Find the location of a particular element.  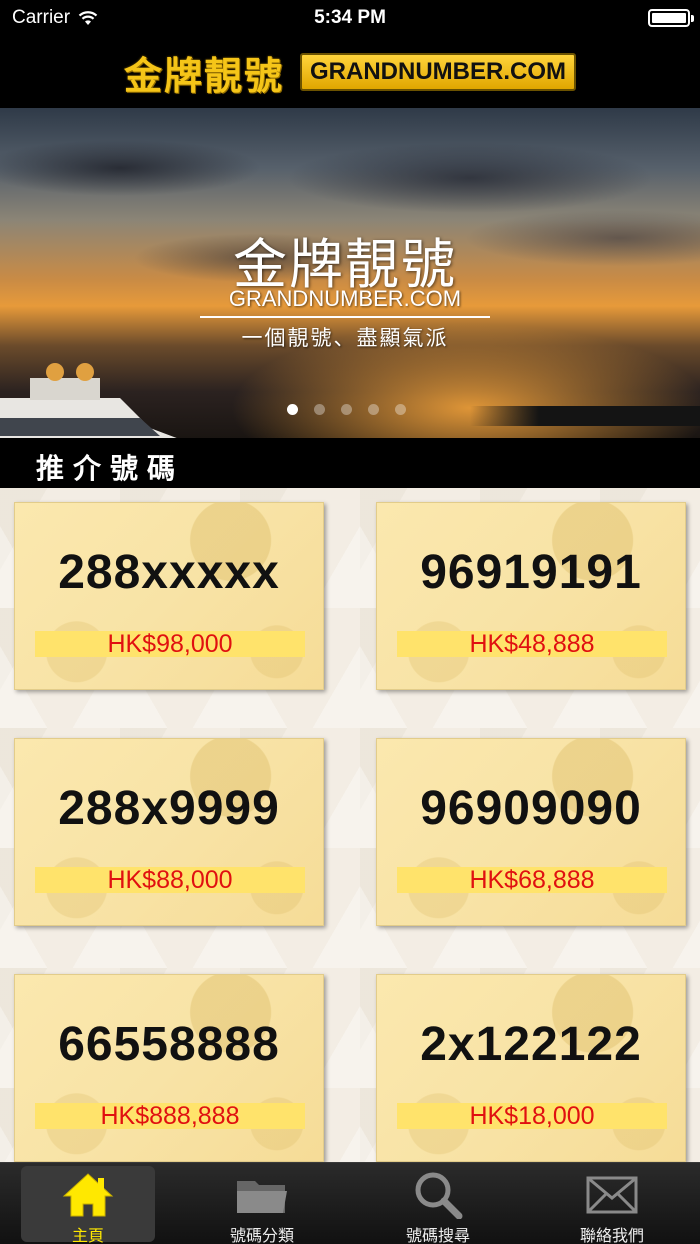

tab-contact: 聯絡我們 is located at coordinates (612, 1205).